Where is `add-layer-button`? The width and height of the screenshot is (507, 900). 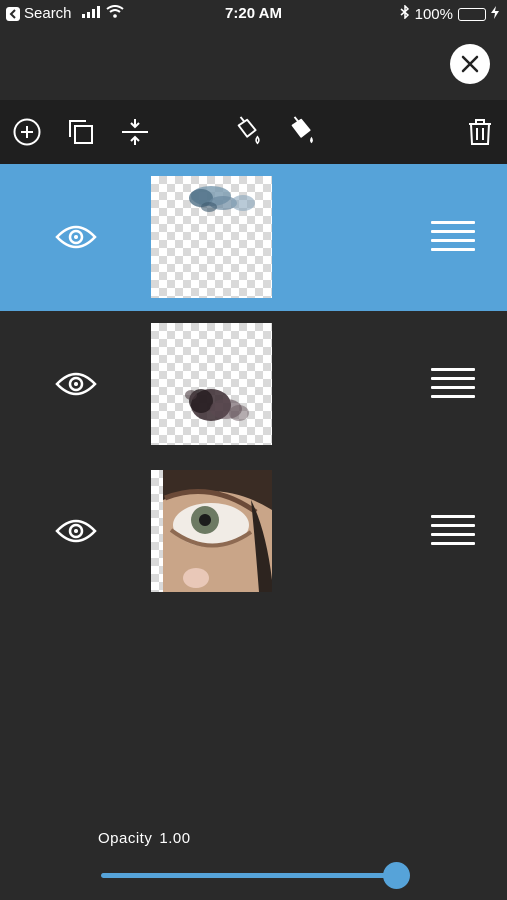
add-layer-button is located at coordinates (27, 132).